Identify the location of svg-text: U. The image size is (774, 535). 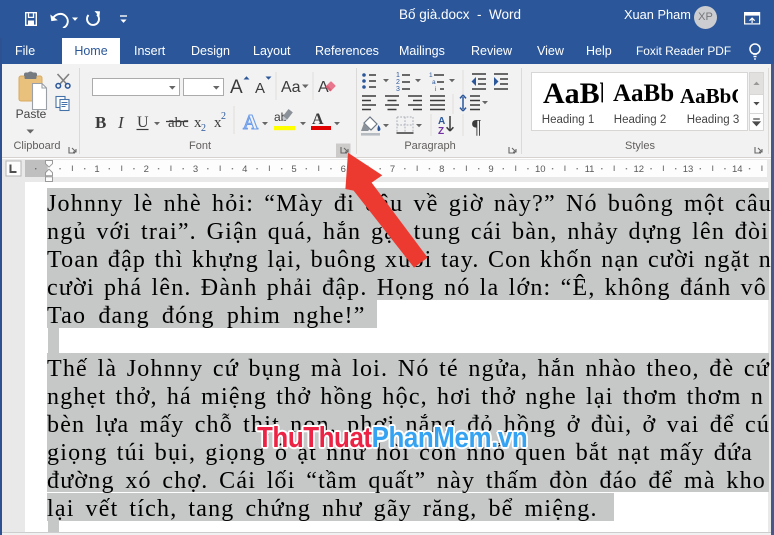
(143, 122).